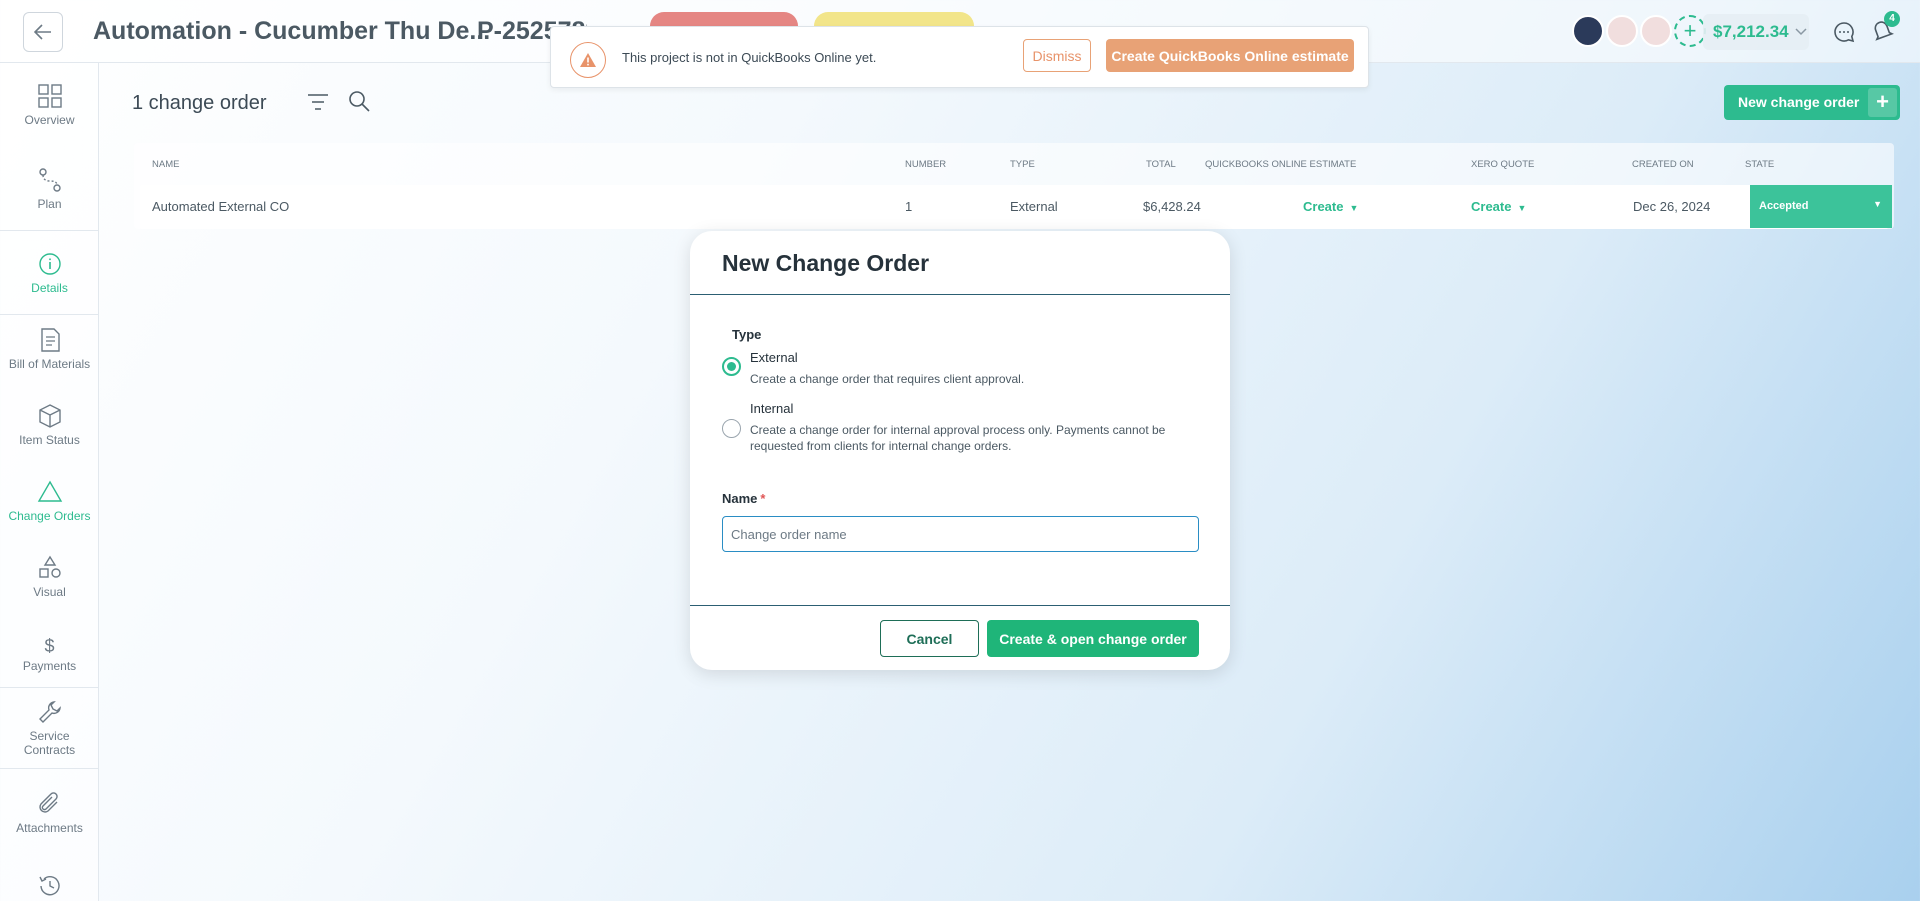 The image size is (1920, 901). Describe the element at coordinates (588, 60) in the screenshot. I see `warning-icon` at that location.